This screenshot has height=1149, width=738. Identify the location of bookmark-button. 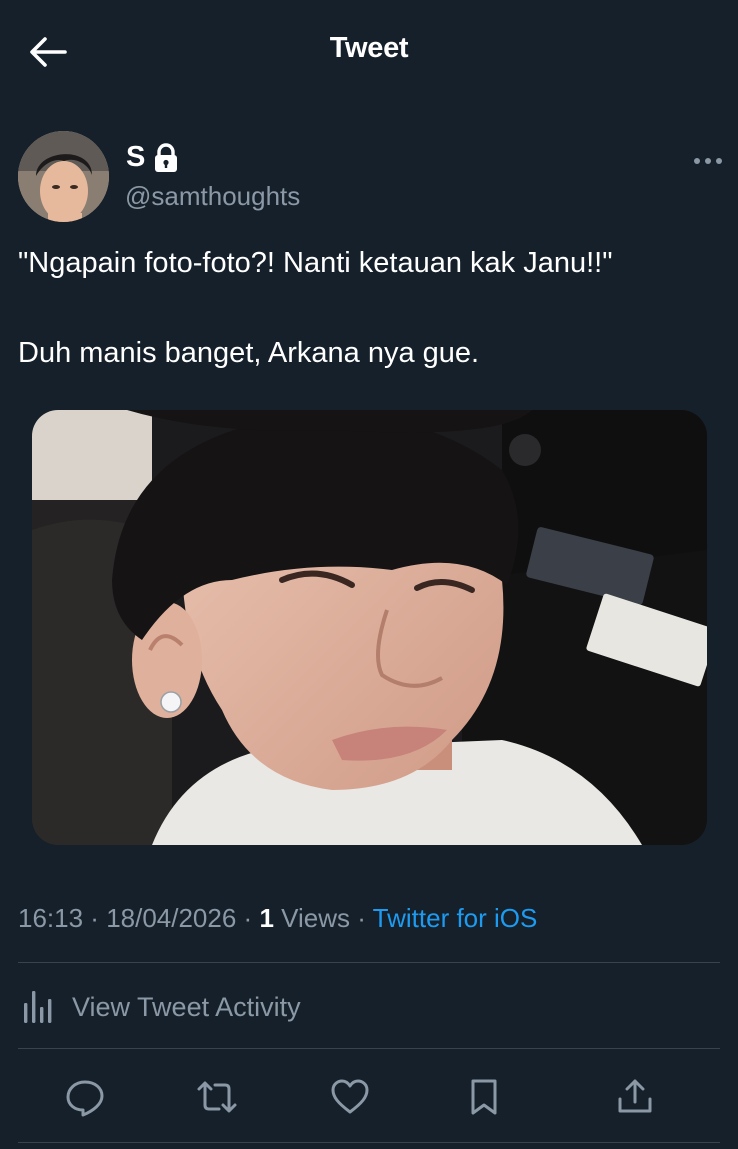
(484, 1097).